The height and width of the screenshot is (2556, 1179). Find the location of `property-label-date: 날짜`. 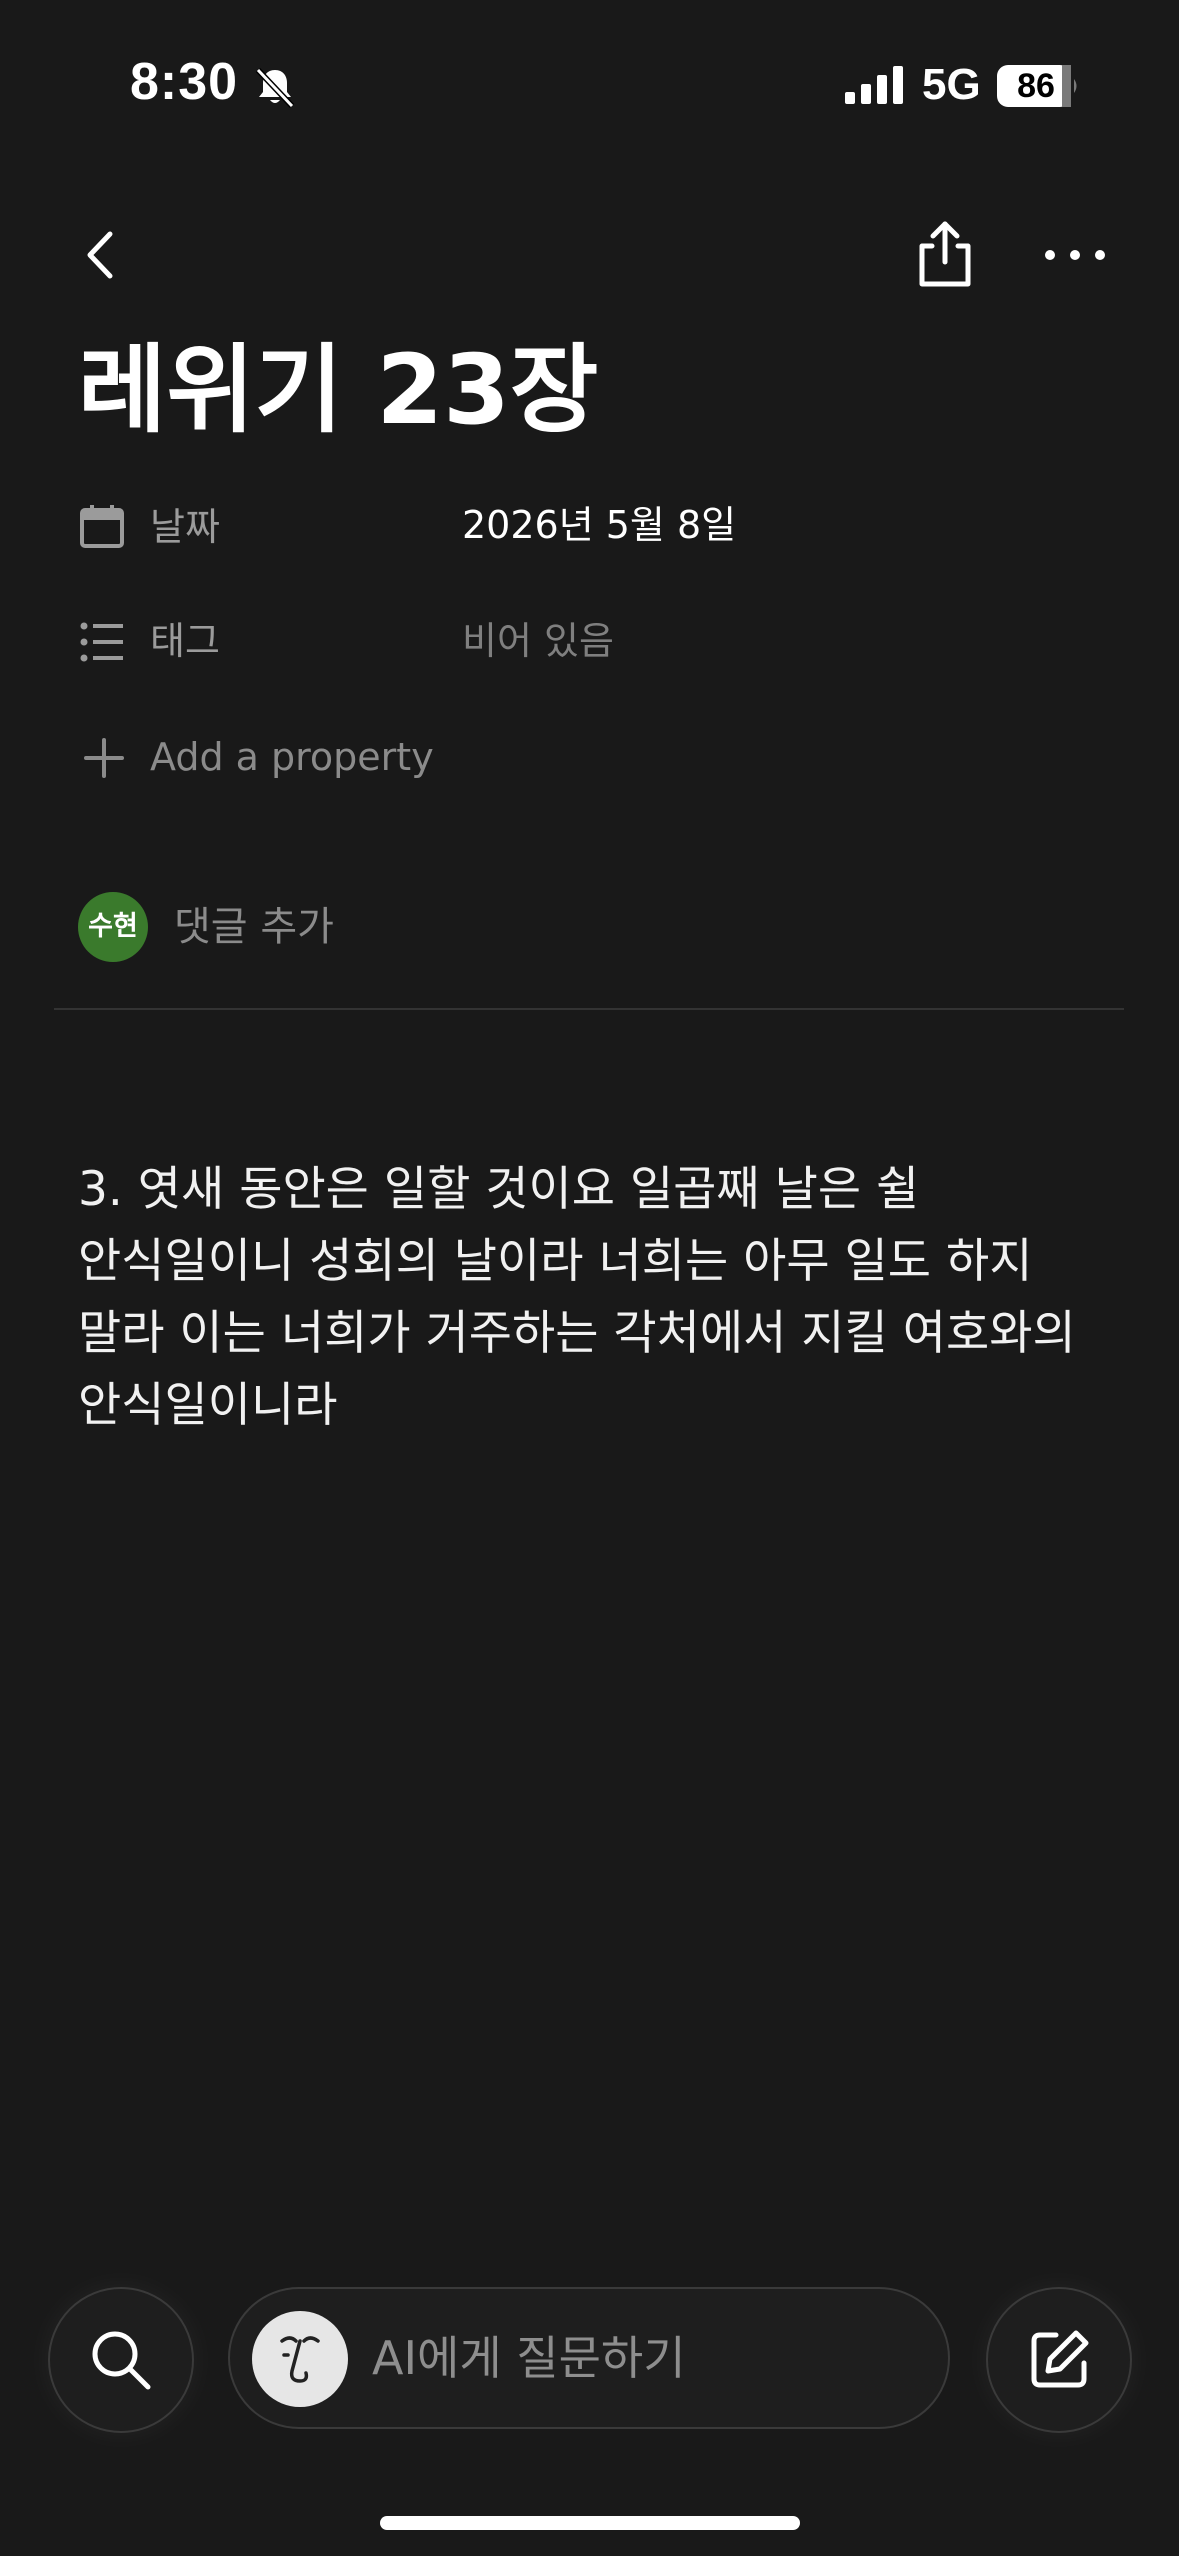

property-label-date: 날짜 is located at coordinates (185, 527).